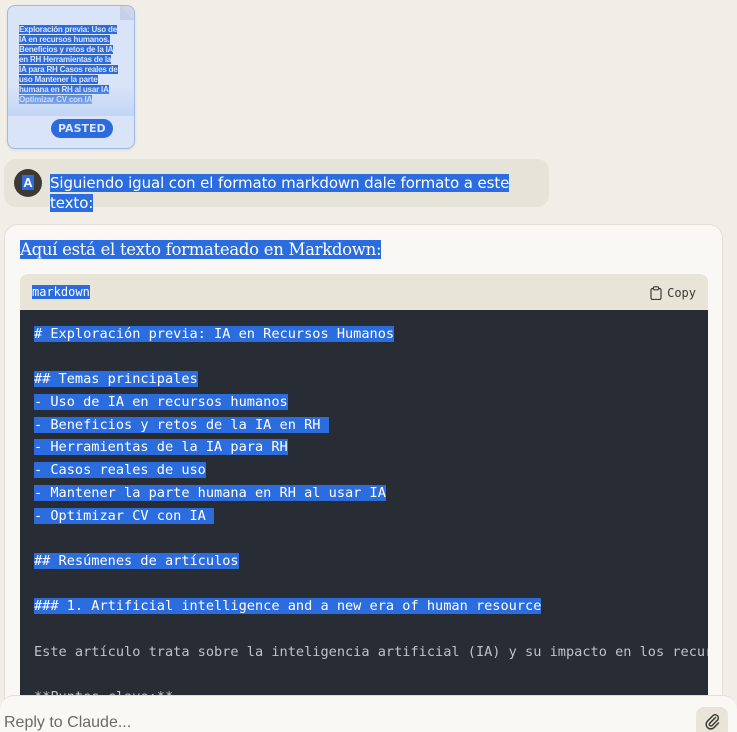 This screenshot has height=732, width=737. I want to click on pasted-preview-line-text: Beneficios y retos de la IA, so click(66, 49).